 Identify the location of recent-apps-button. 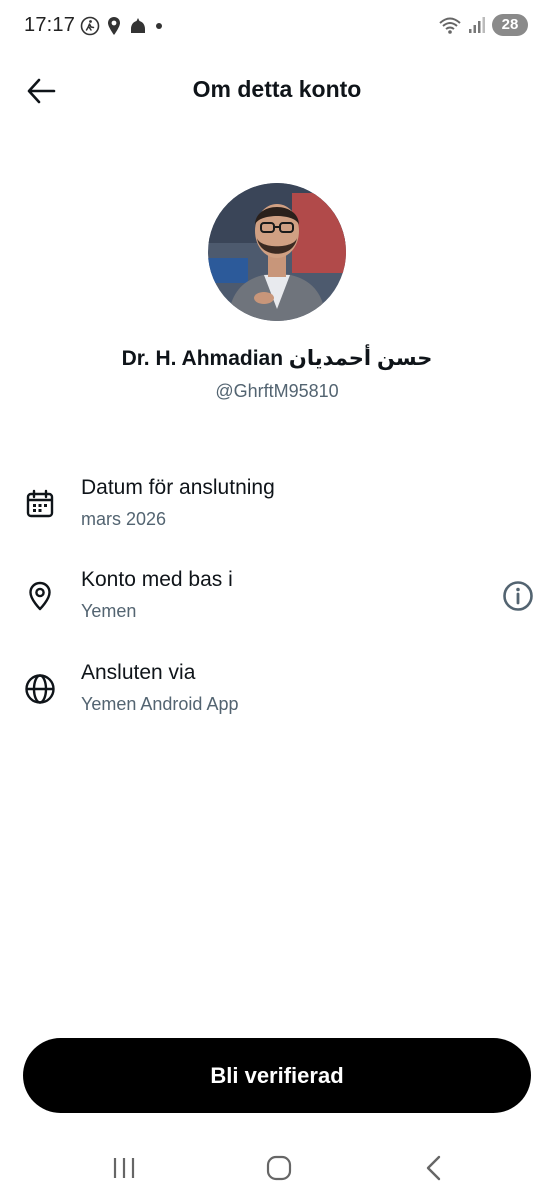
(124, 1168).